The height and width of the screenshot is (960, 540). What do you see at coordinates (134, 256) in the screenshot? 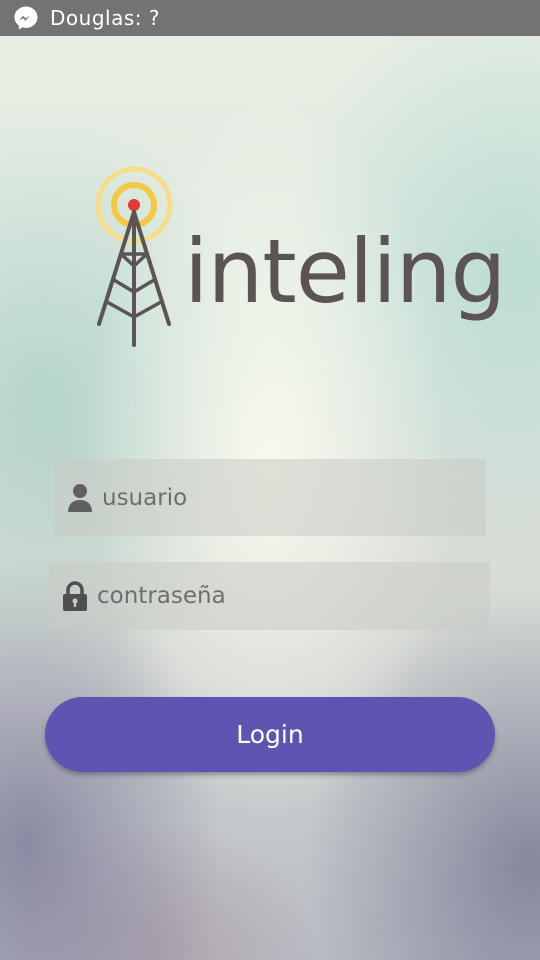
I see `radio-tower-icon` at bounding box center [134, 256].